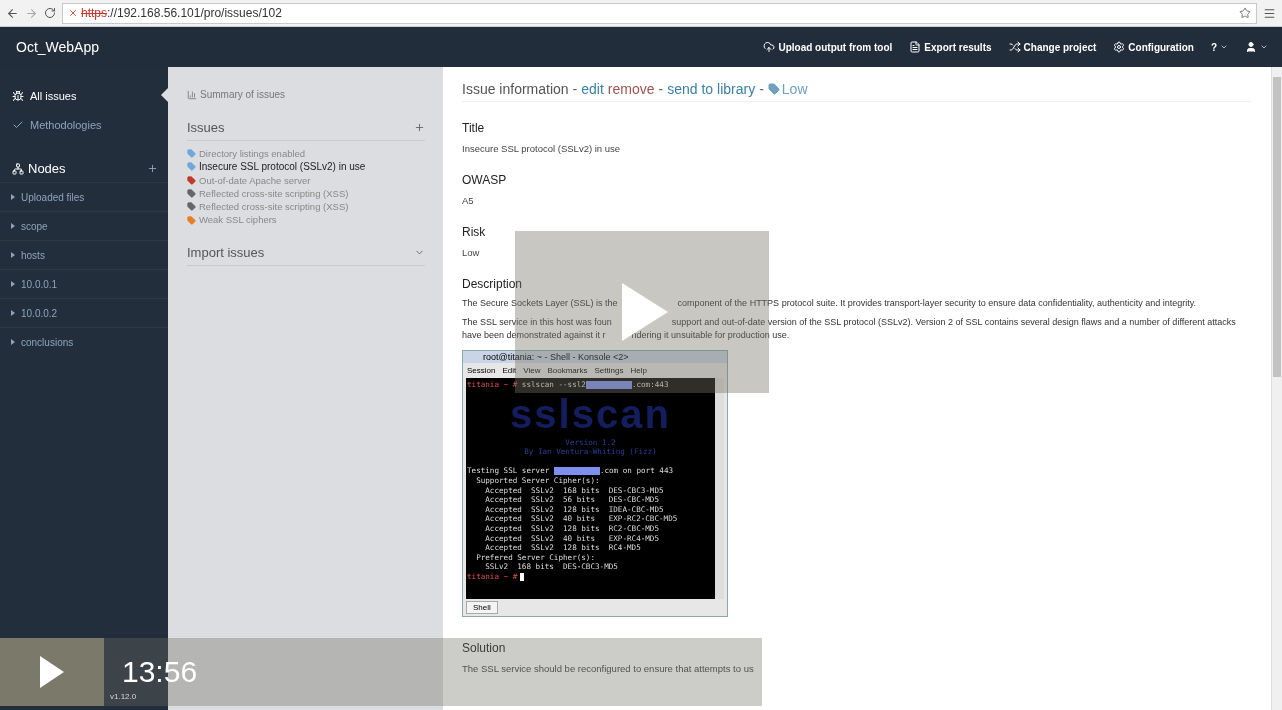  Describe the element at coordinates (306, 167) in the screenshot. I see `issue-item: Insecure SSL protocol (SSLv2) in use` at that location.